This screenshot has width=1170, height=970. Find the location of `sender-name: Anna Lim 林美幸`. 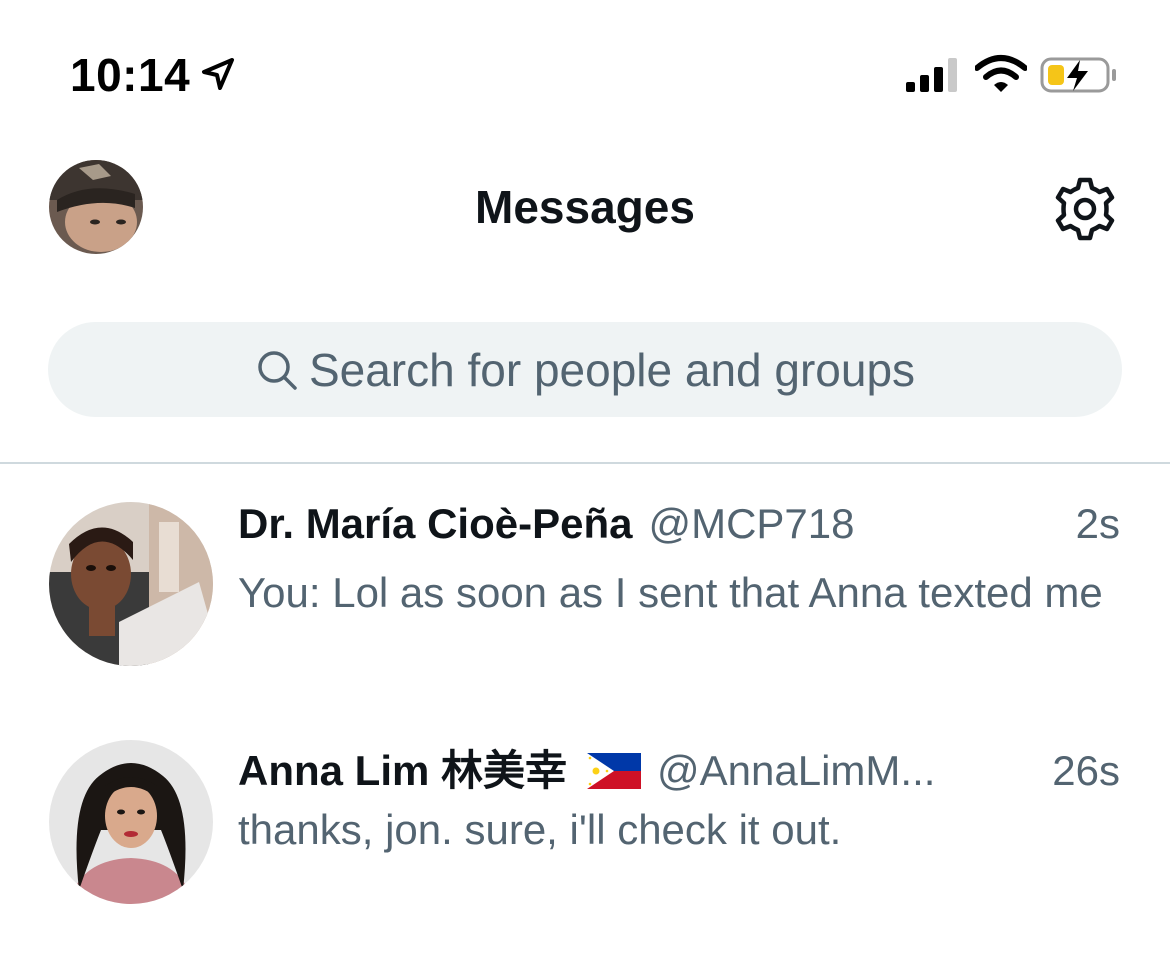

sender-name: Anna Lim 林美幸 is located at coordinates (403, 770).